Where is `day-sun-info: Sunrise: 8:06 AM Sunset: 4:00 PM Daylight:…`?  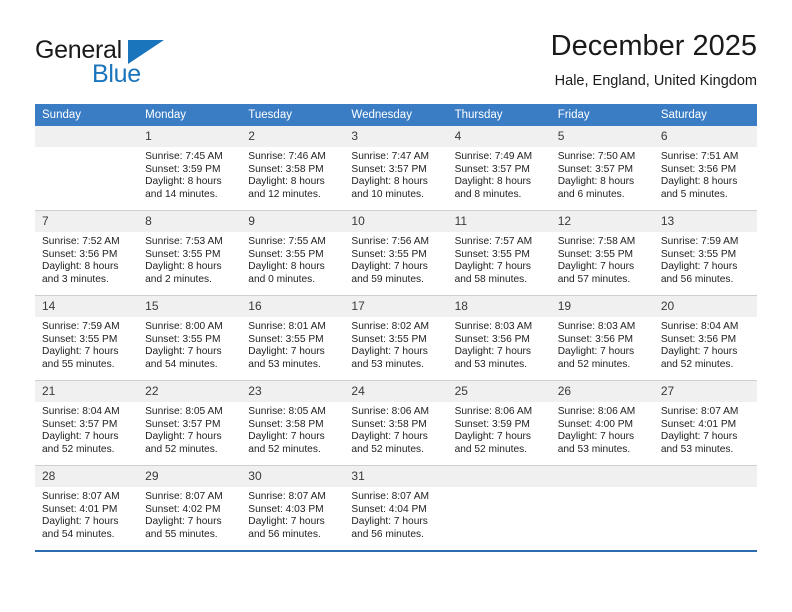
day-sun-info: Sunrise: 8:06 AM Sunset: 4:00 PM Daylight:… is located at coordinates (602, 429).